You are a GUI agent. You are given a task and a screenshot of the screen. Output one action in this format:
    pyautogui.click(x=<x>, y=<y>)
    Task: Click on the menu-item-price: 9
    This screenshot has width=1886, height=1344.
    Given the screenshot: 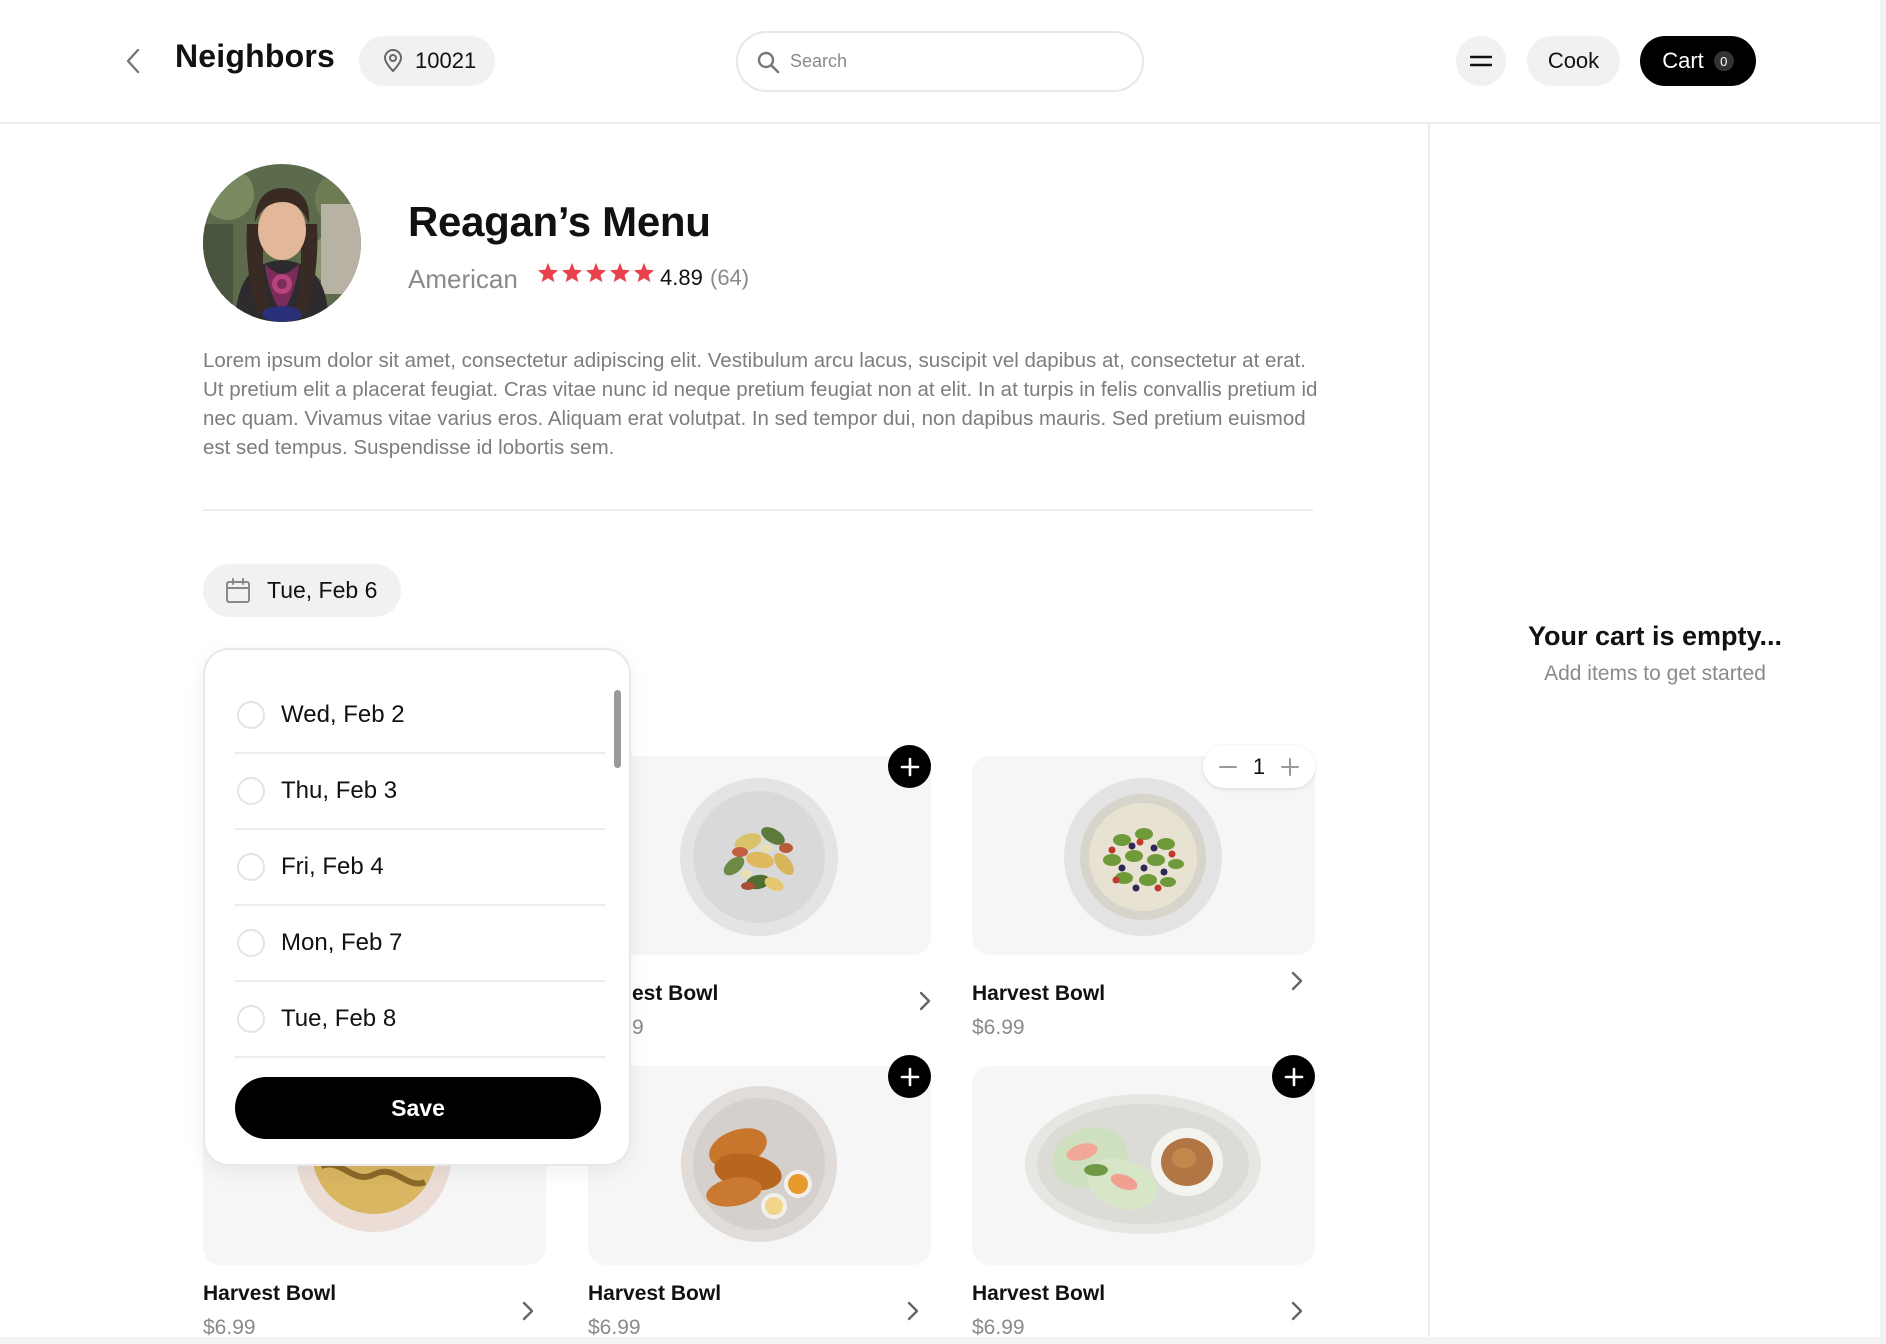 What is the action you would take?
    pyautogui.click(x=638, y=1027)
    